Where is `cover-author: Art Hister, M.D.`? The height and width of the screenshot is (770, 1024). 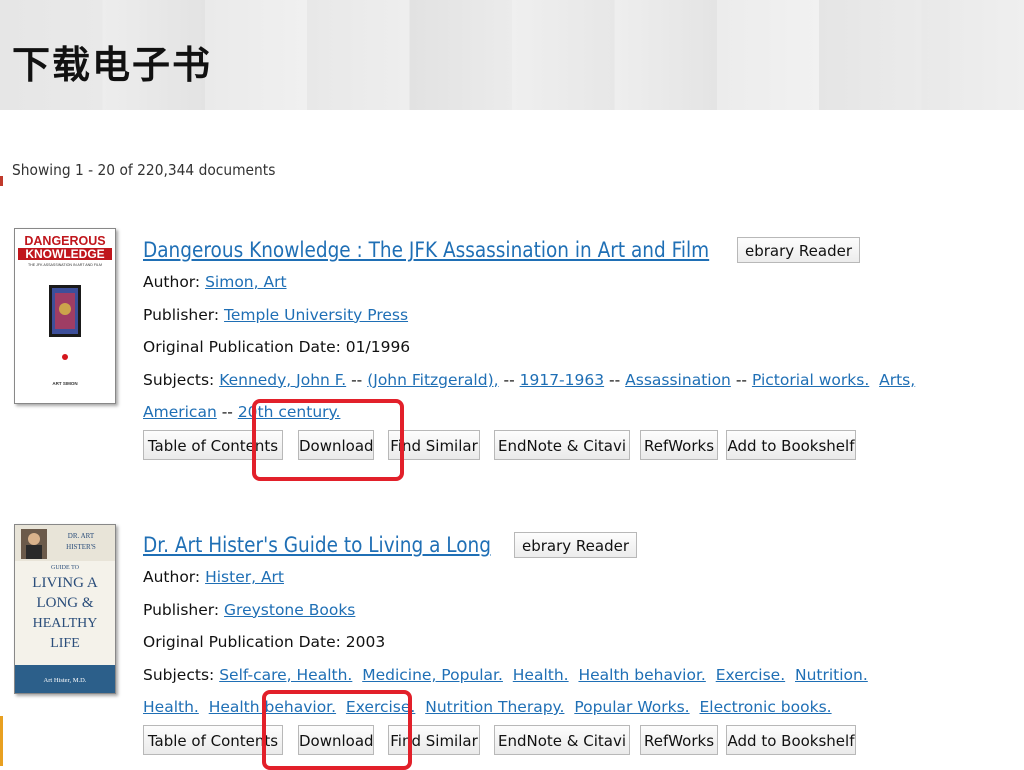 cover-author: Art Hister, M.D. is located at coordinates (65, 680).